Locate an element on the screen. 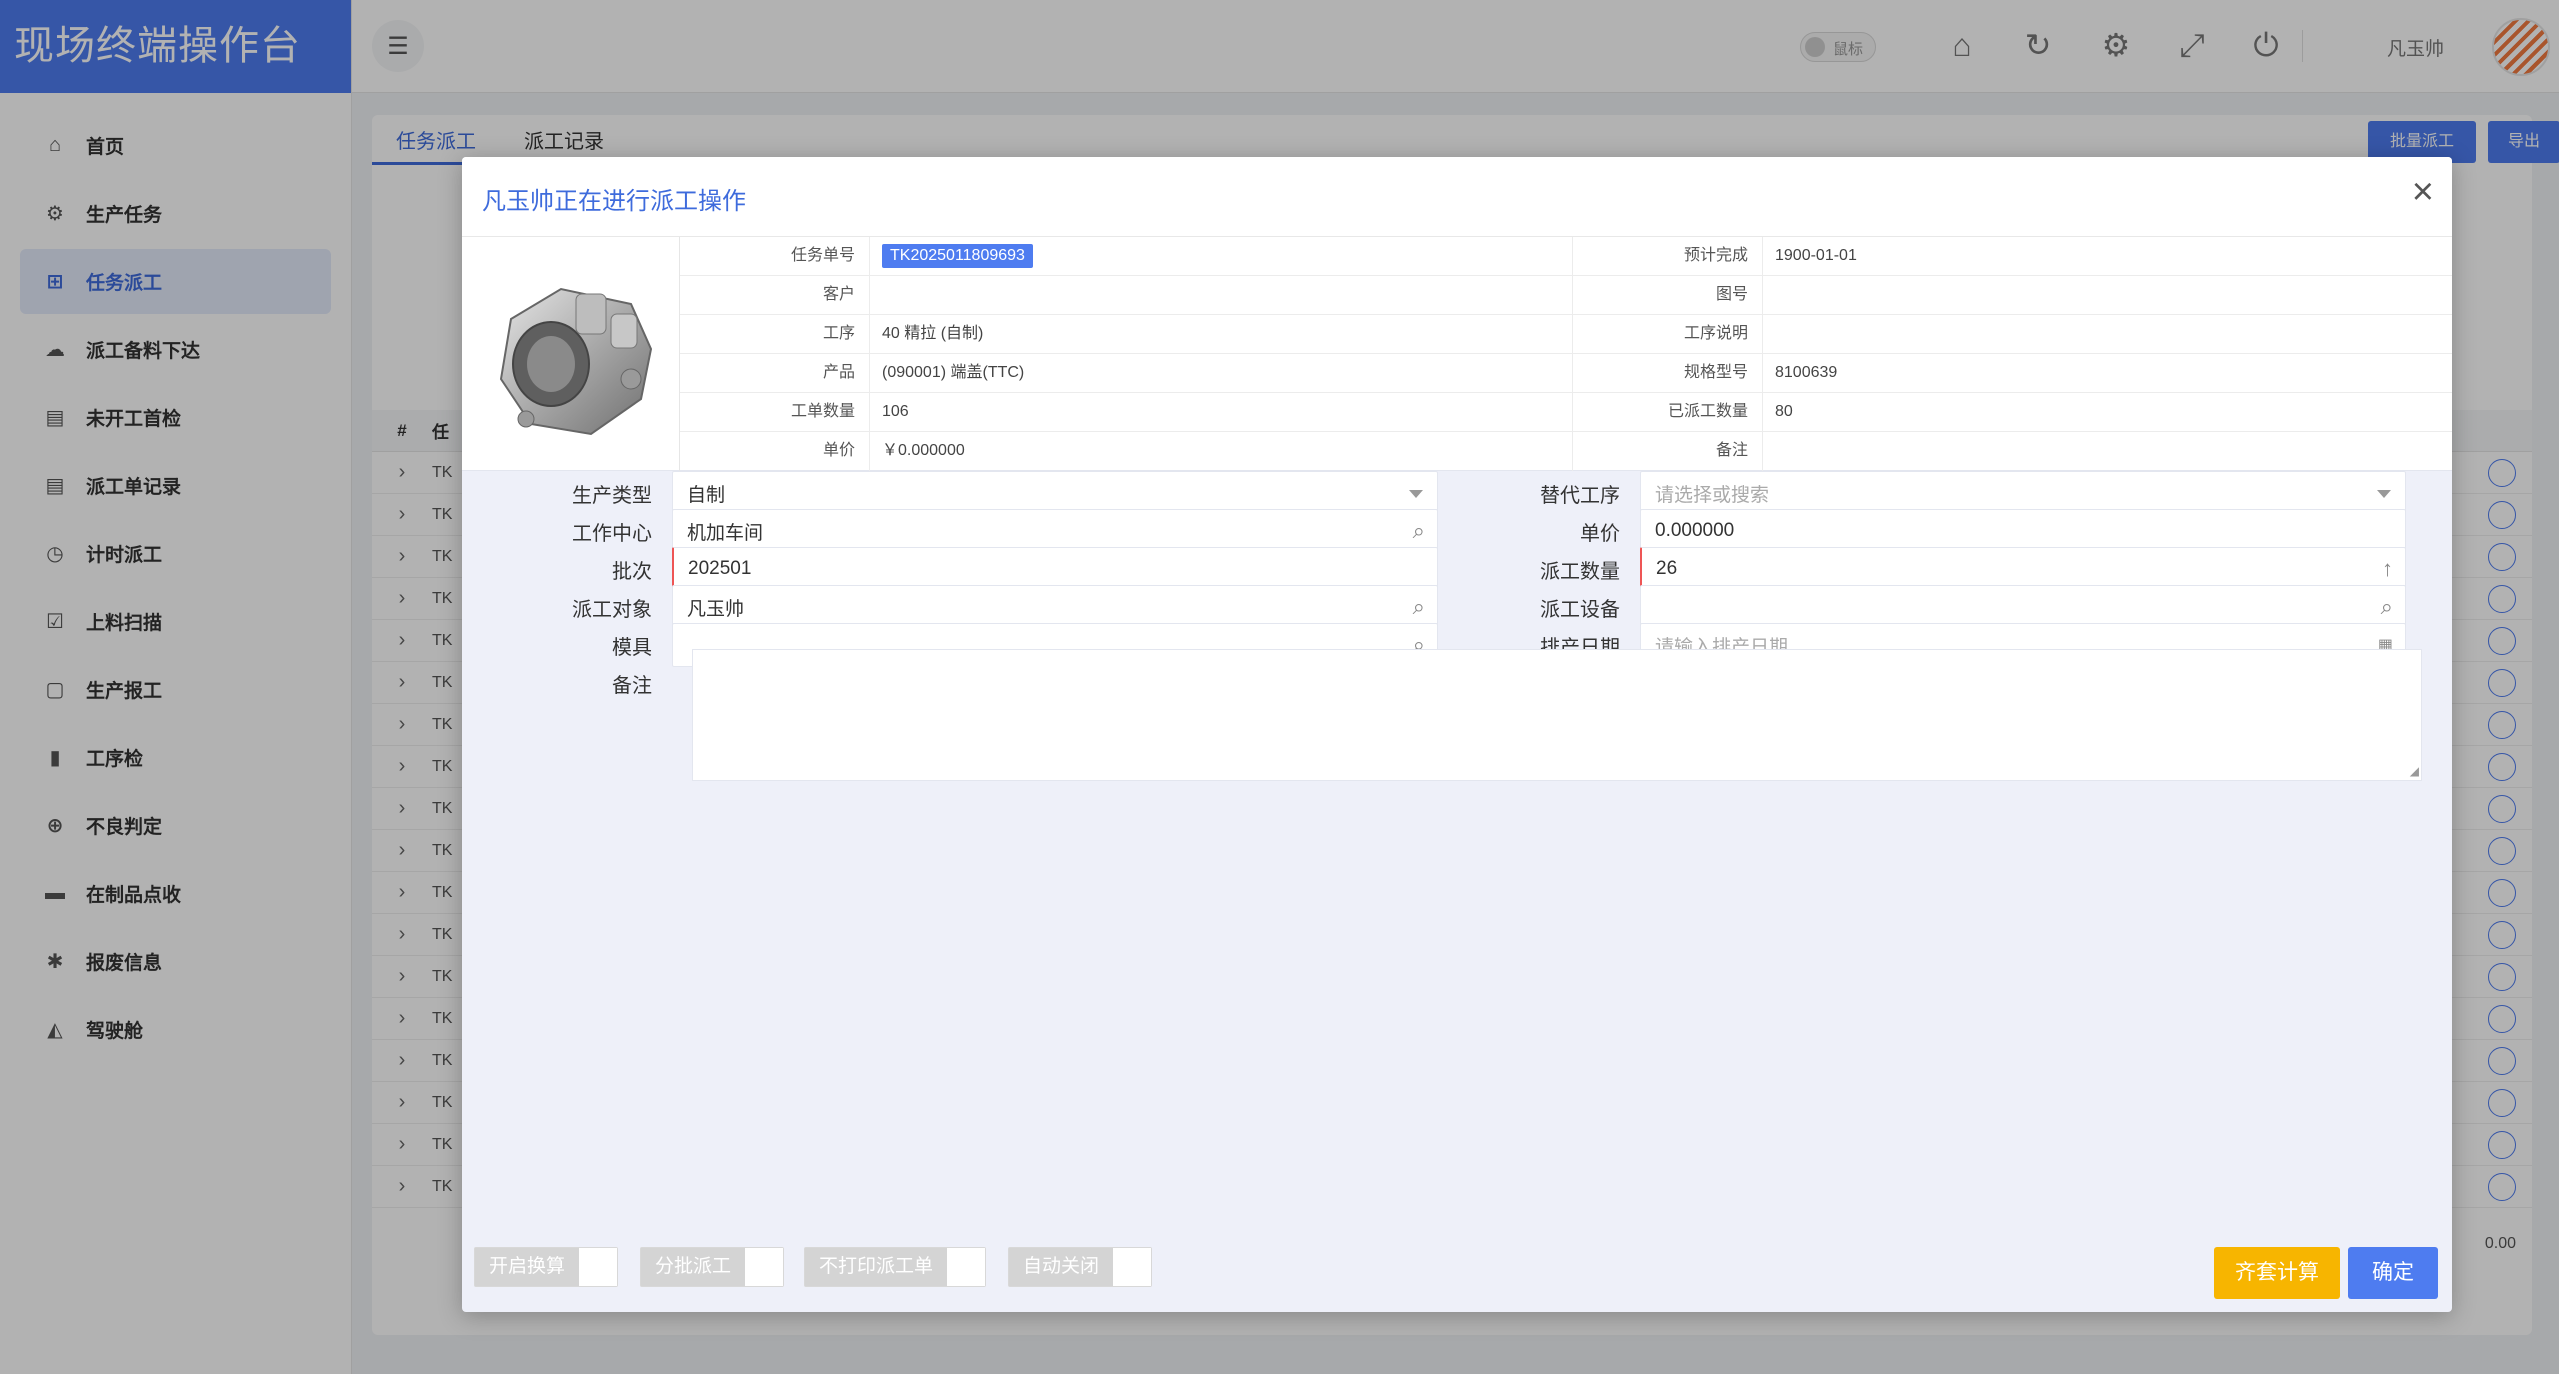  work-center-label: 工作中心 is located at coordinates (612, 533).